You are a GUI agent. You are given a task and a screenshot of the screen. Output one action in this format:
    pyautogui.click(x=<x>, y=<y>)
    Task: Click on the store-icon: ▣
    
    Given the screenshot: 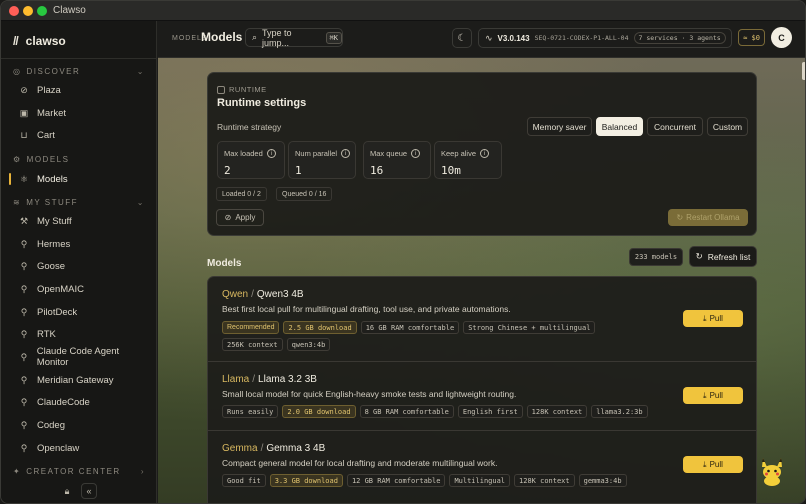 What is the action you would take?
    pyautogui.click(x=24, y=112)
    